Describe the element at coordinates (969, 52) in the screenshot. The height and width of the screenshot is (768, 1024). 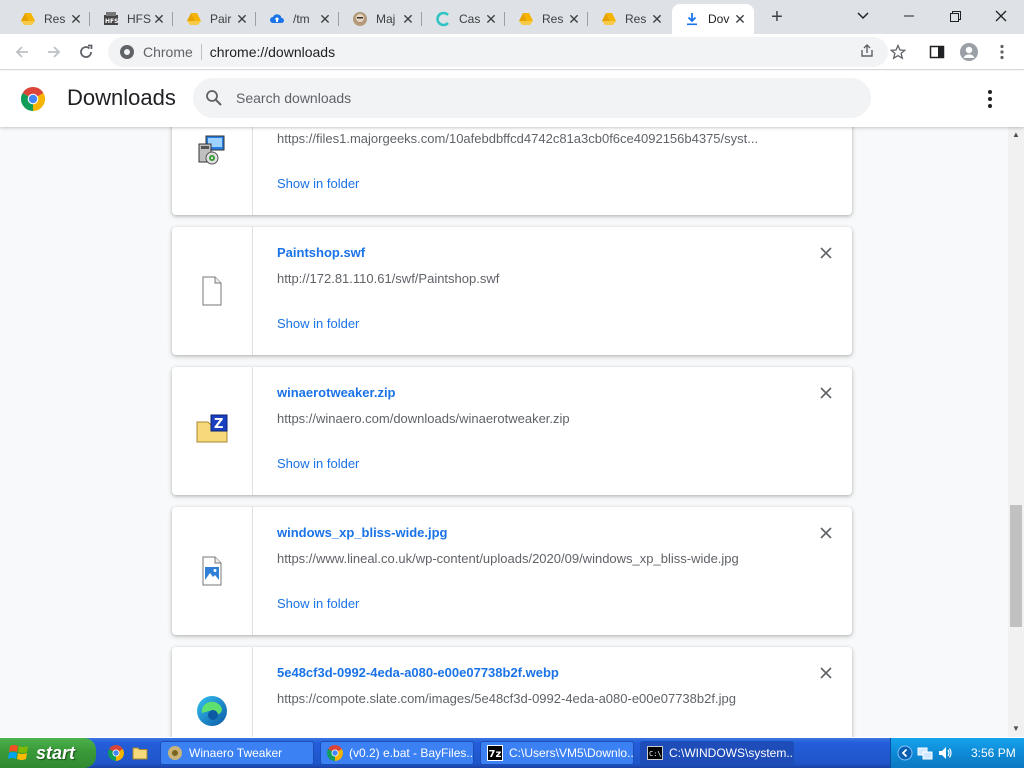
I see `profile-button` at that location.